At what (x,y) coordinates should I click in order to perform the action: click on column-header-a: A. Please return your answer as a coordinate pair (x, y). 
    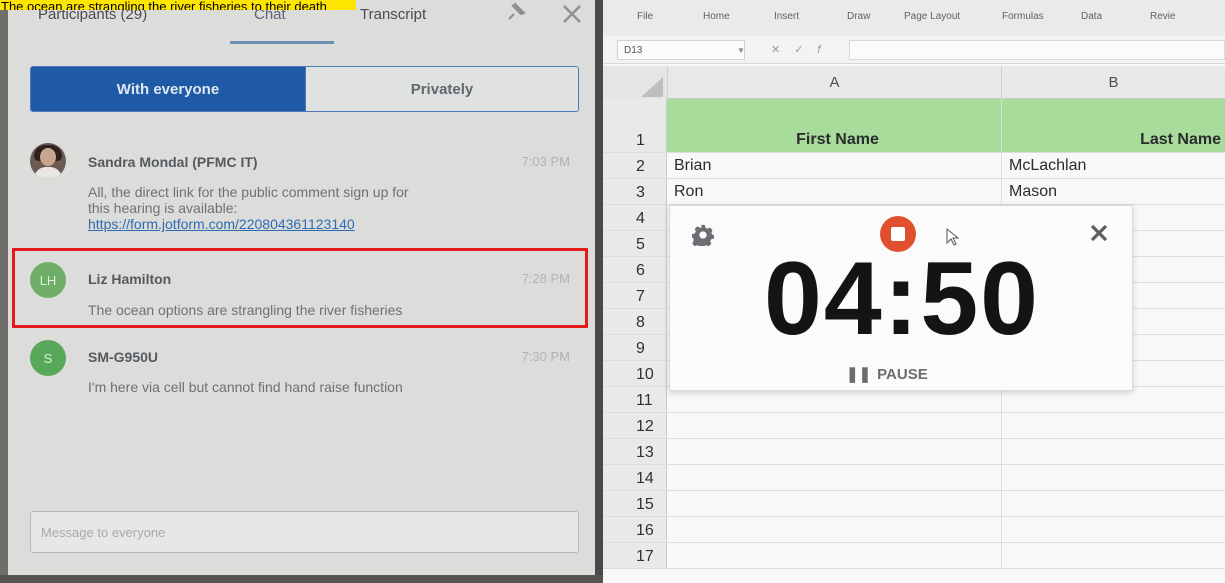
    Looking at the image, I should click on (834, 82).